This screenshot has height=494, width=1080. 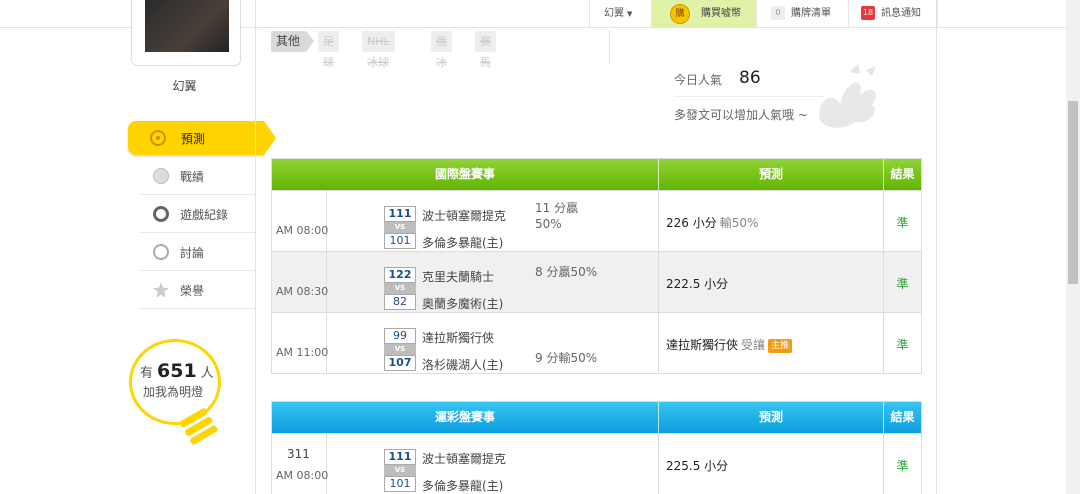 What do you see at coordinates (173, 391) in the screenshot?
I see `follow-prompt: 加我為明燈` at bounding box center [173, 391].